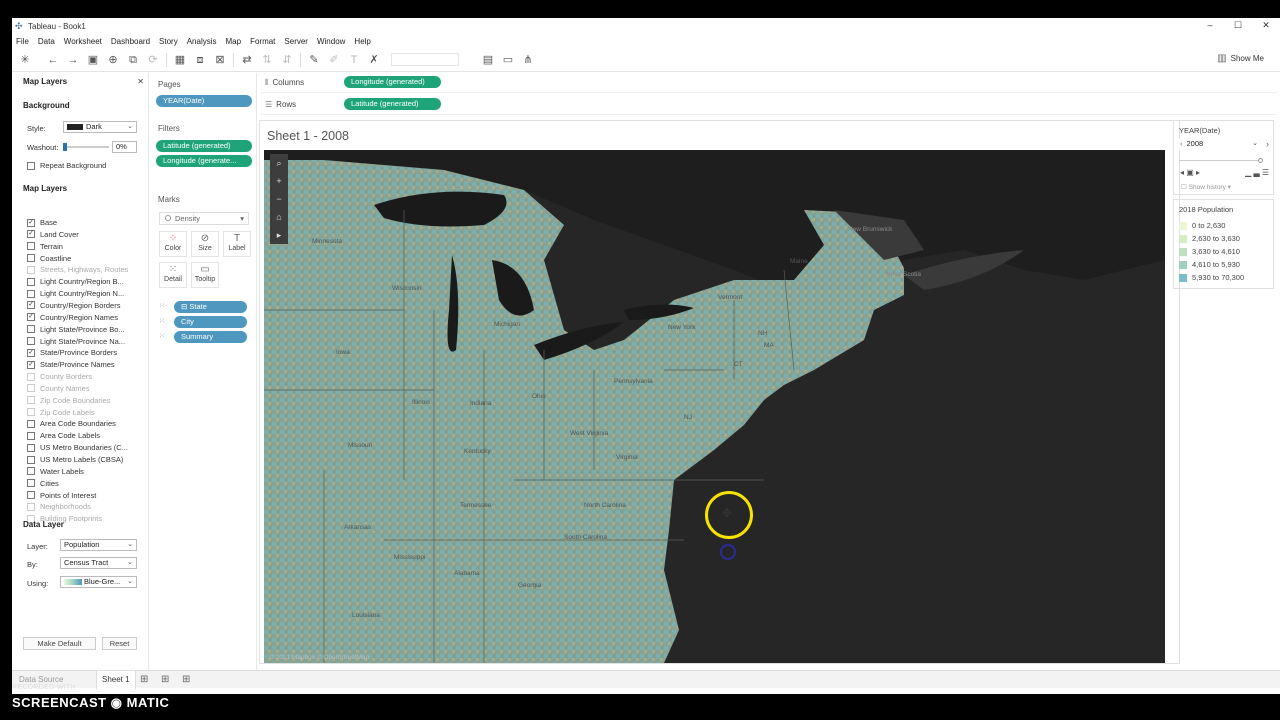 This screenshot has height=720, width=1280. Describe the element at coordinates (71, 364) in the screenshot. I see `layer-checkbox-row: ✓ State/Province Names` at that location.